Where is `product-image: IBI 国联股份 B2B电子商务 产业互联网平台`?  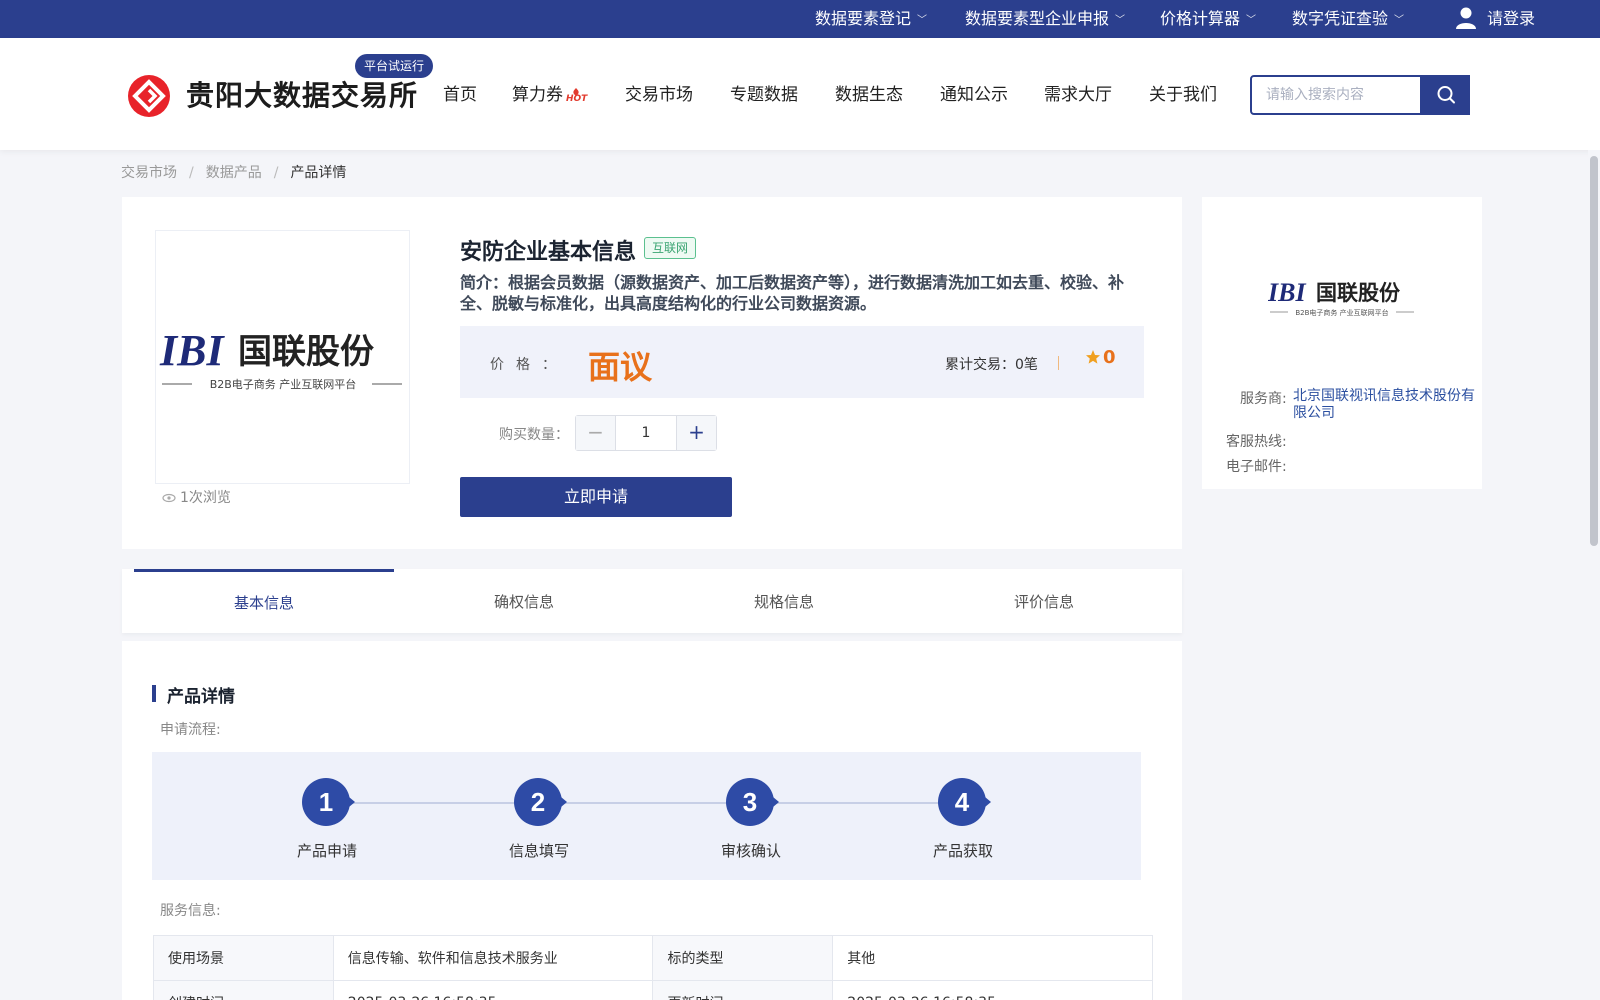
product-image: IBI 国联股份 B2B电子商务 产业互联网平台 is located at coordinates (282, 357).